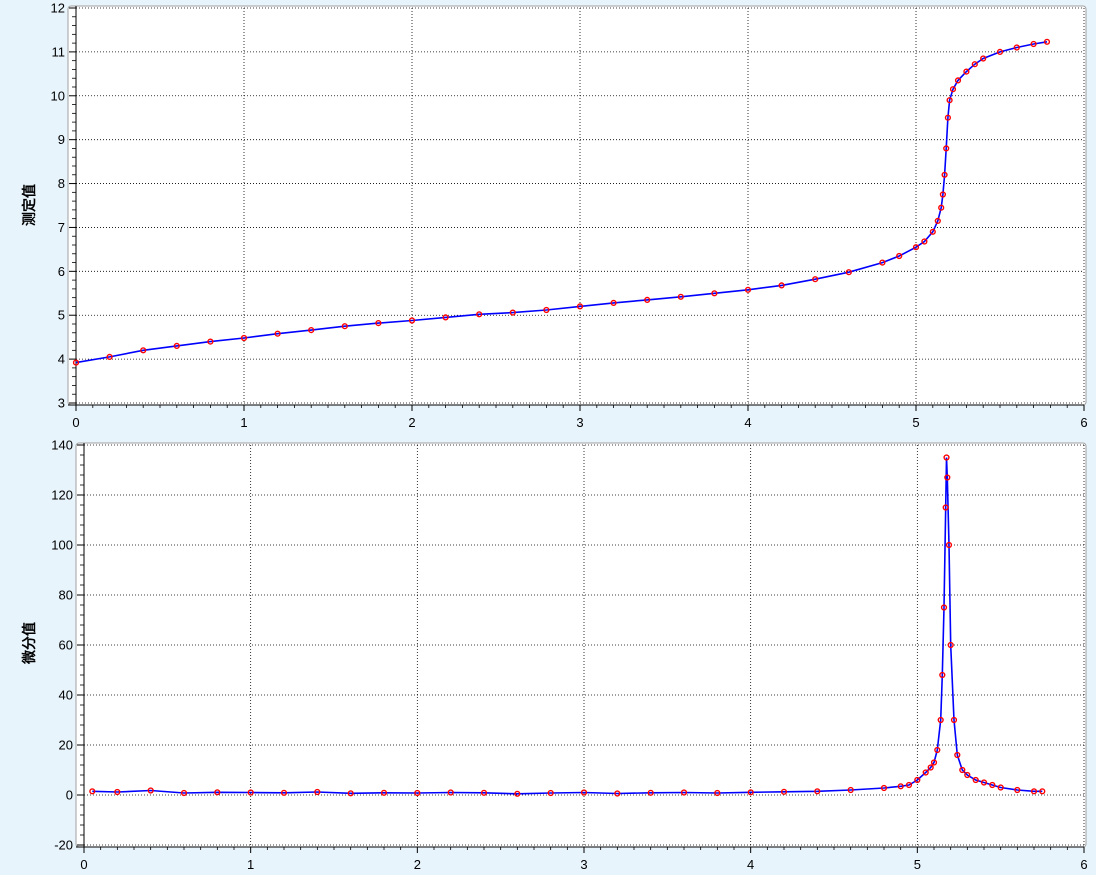 The image size is (1096, 875). I want to click on y-tick-label: 100, so click(62, 545).